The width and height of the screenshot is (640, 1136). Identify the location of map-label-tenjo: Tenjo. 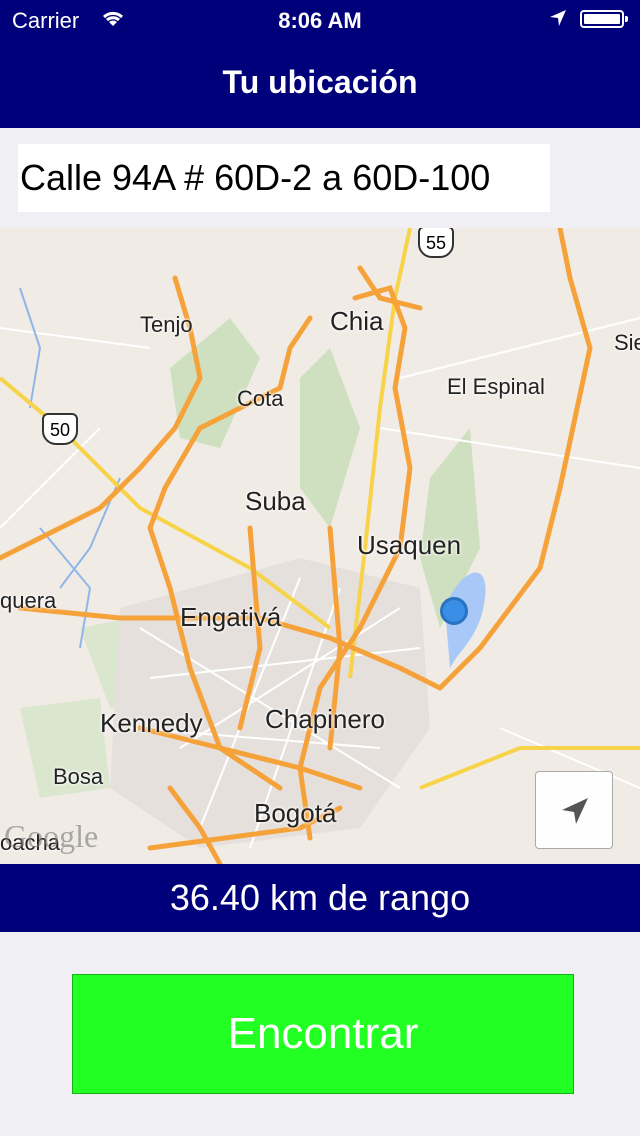
(166, 324).